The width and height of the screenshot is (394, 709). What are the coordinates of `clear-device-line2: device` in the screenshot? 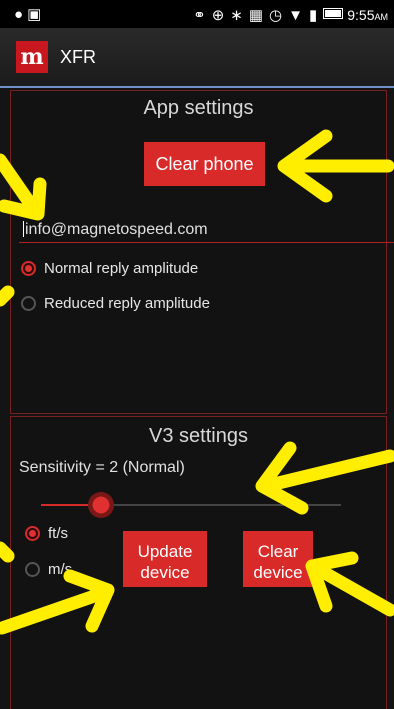 It's located at (278, 572).